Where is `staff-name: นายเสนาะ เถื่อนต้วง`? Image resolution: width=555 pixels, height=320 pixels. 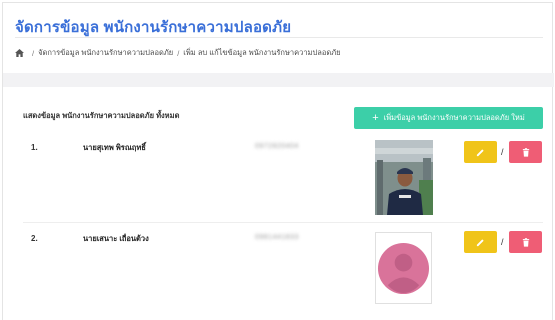 staff-name: นายเสนาะ เถื่อนต้วง is located at coordinates (116, 238).